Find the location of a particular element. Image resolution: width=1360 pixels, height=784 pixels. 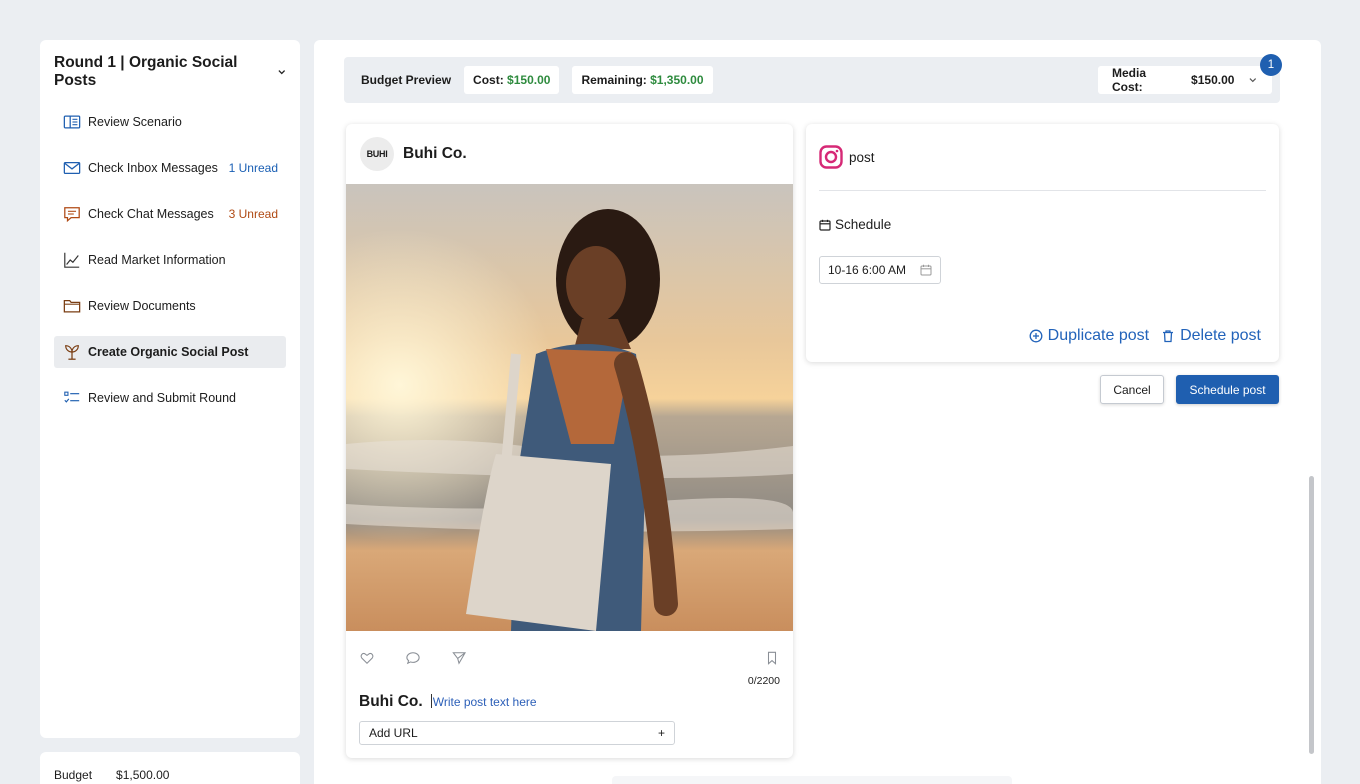

char-counter: 0/2200 is located at coordinates (763, 681).